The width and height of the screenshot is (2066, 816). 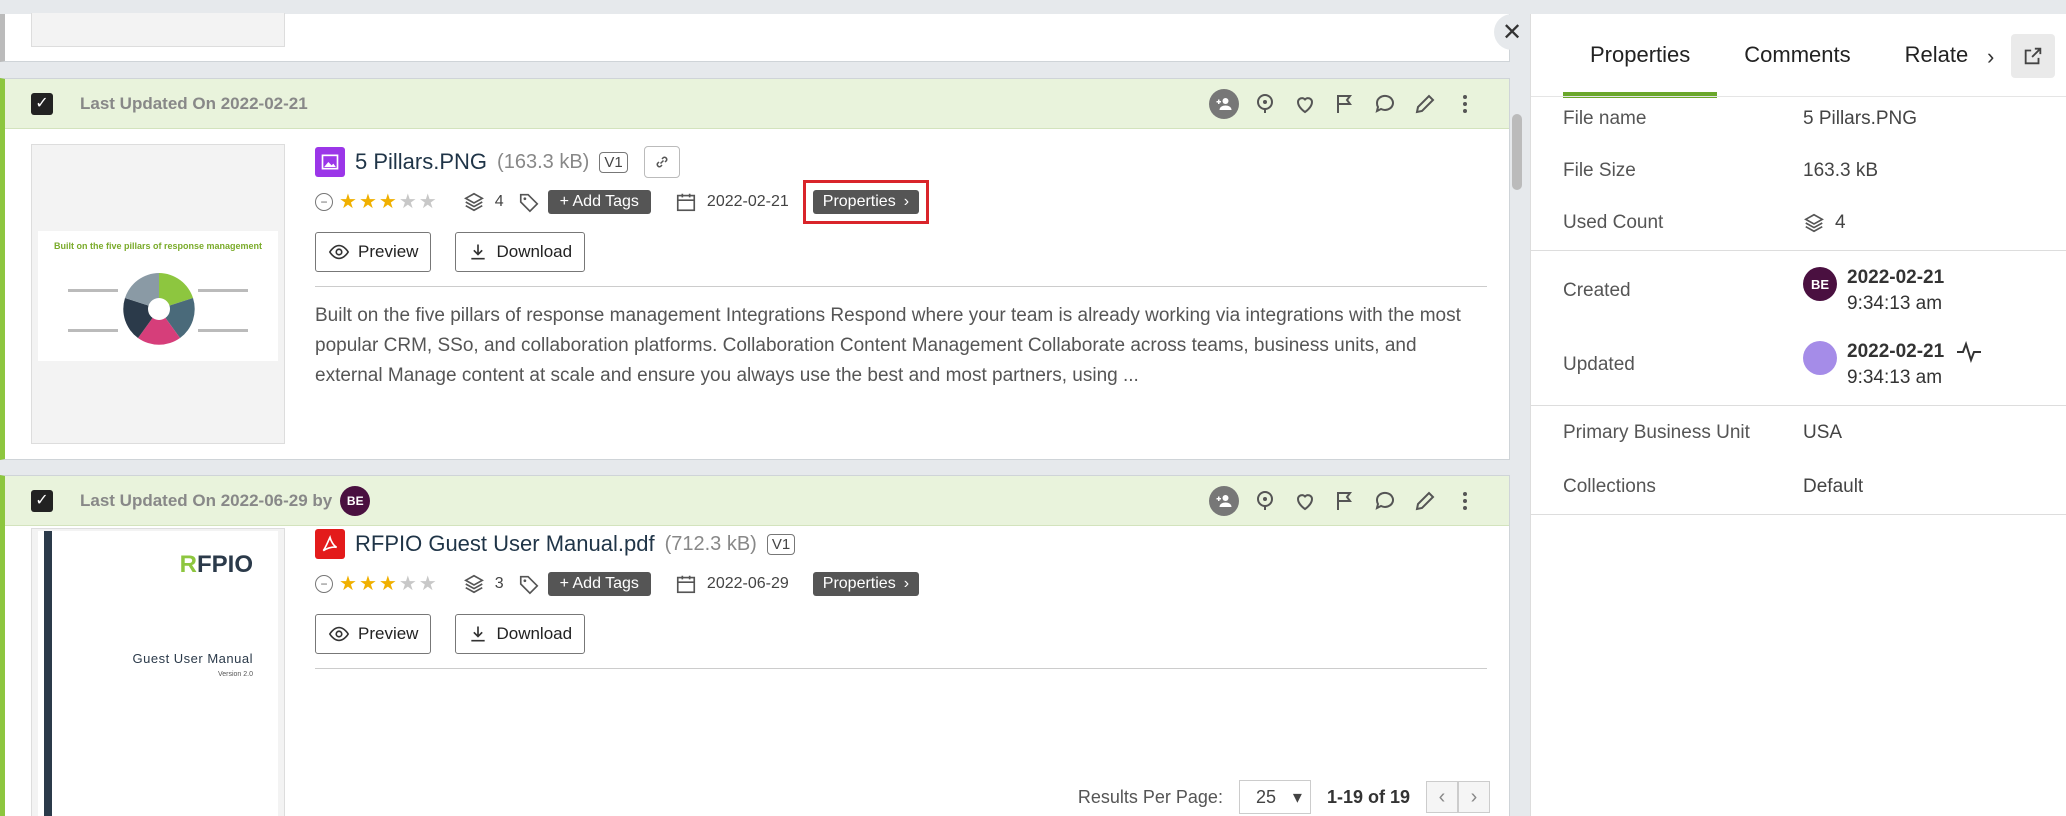 I want to click on preview-label: Preview, so click(x=388, y=633).